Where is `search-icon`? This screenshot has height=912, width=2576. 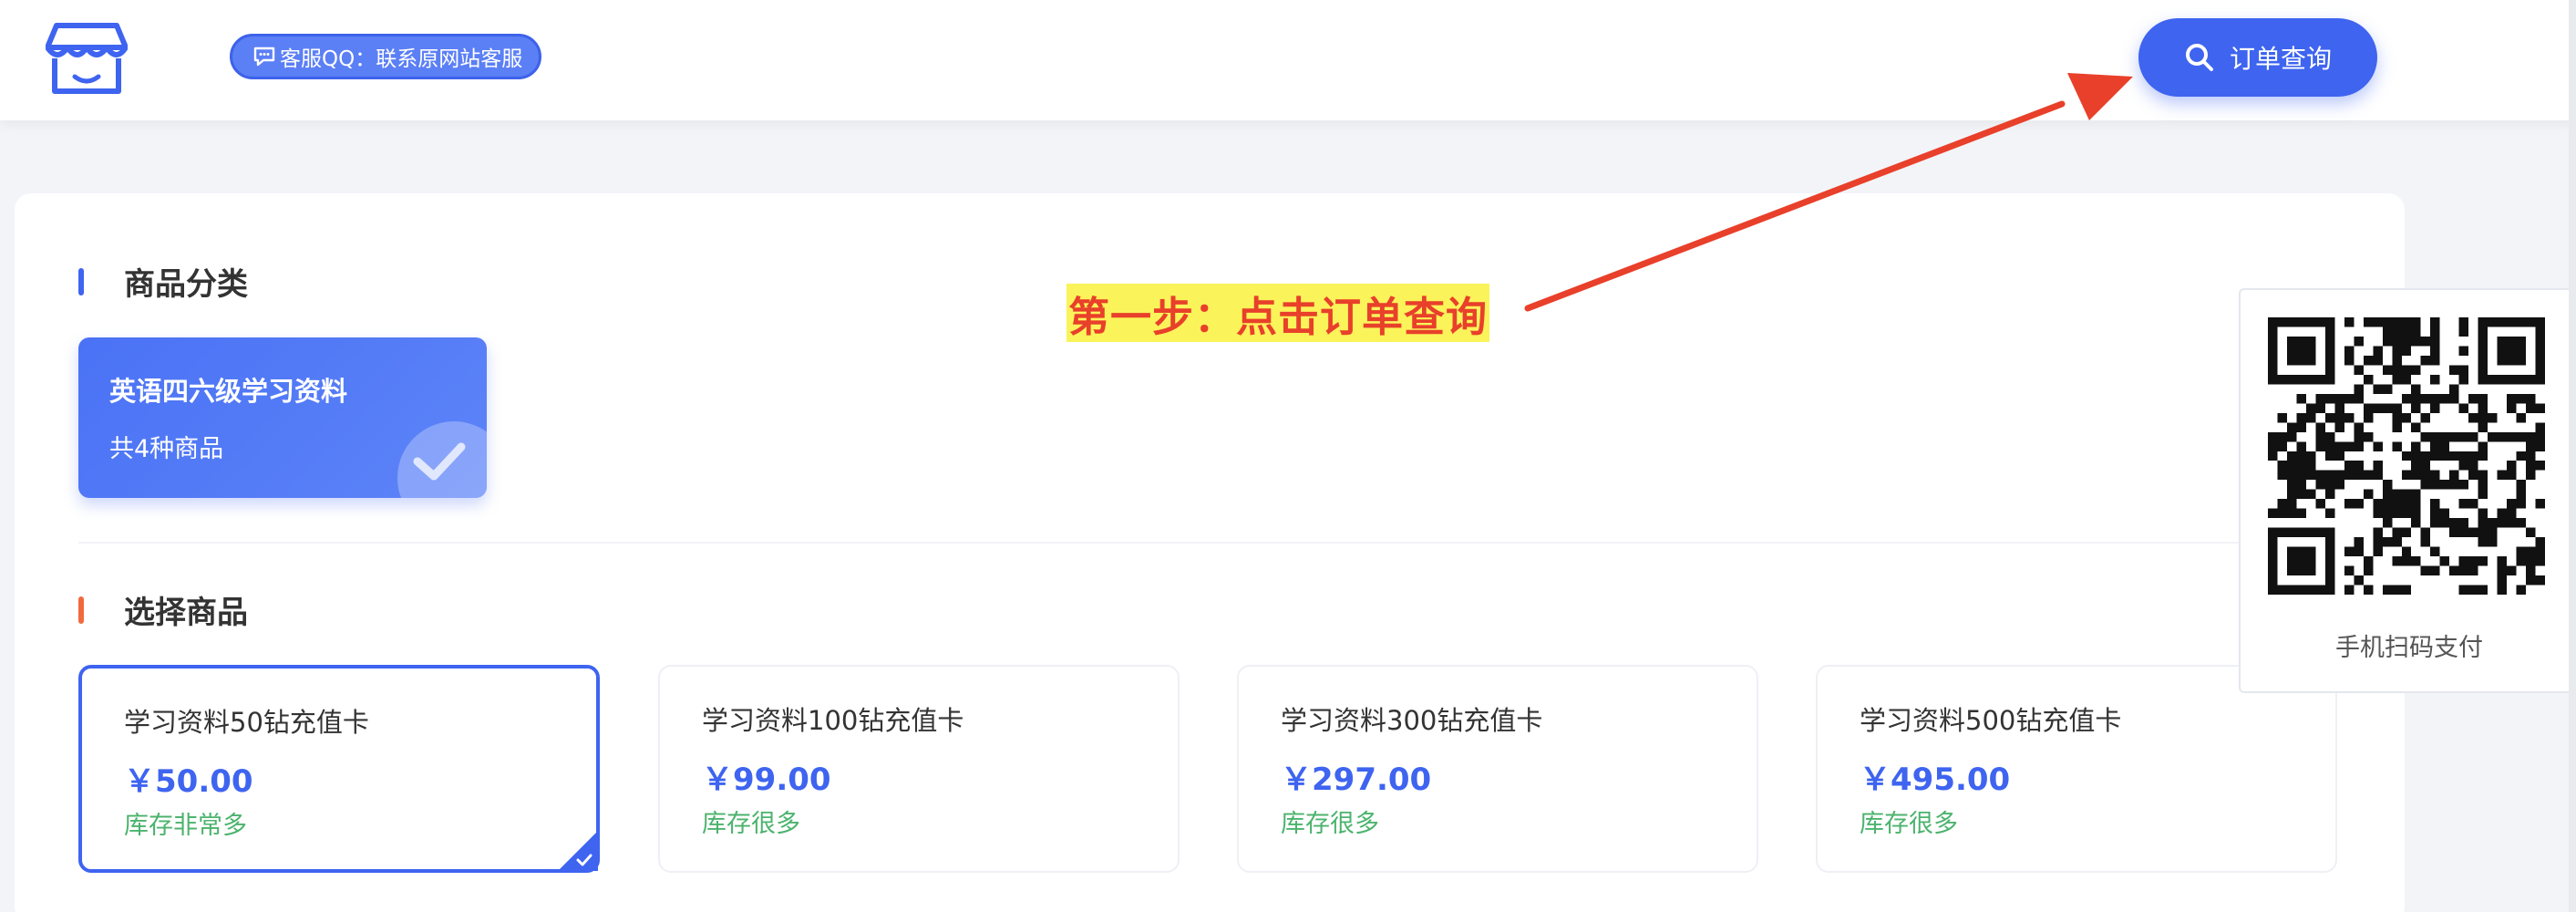 search-icon is located at coordinates (2199, 57).